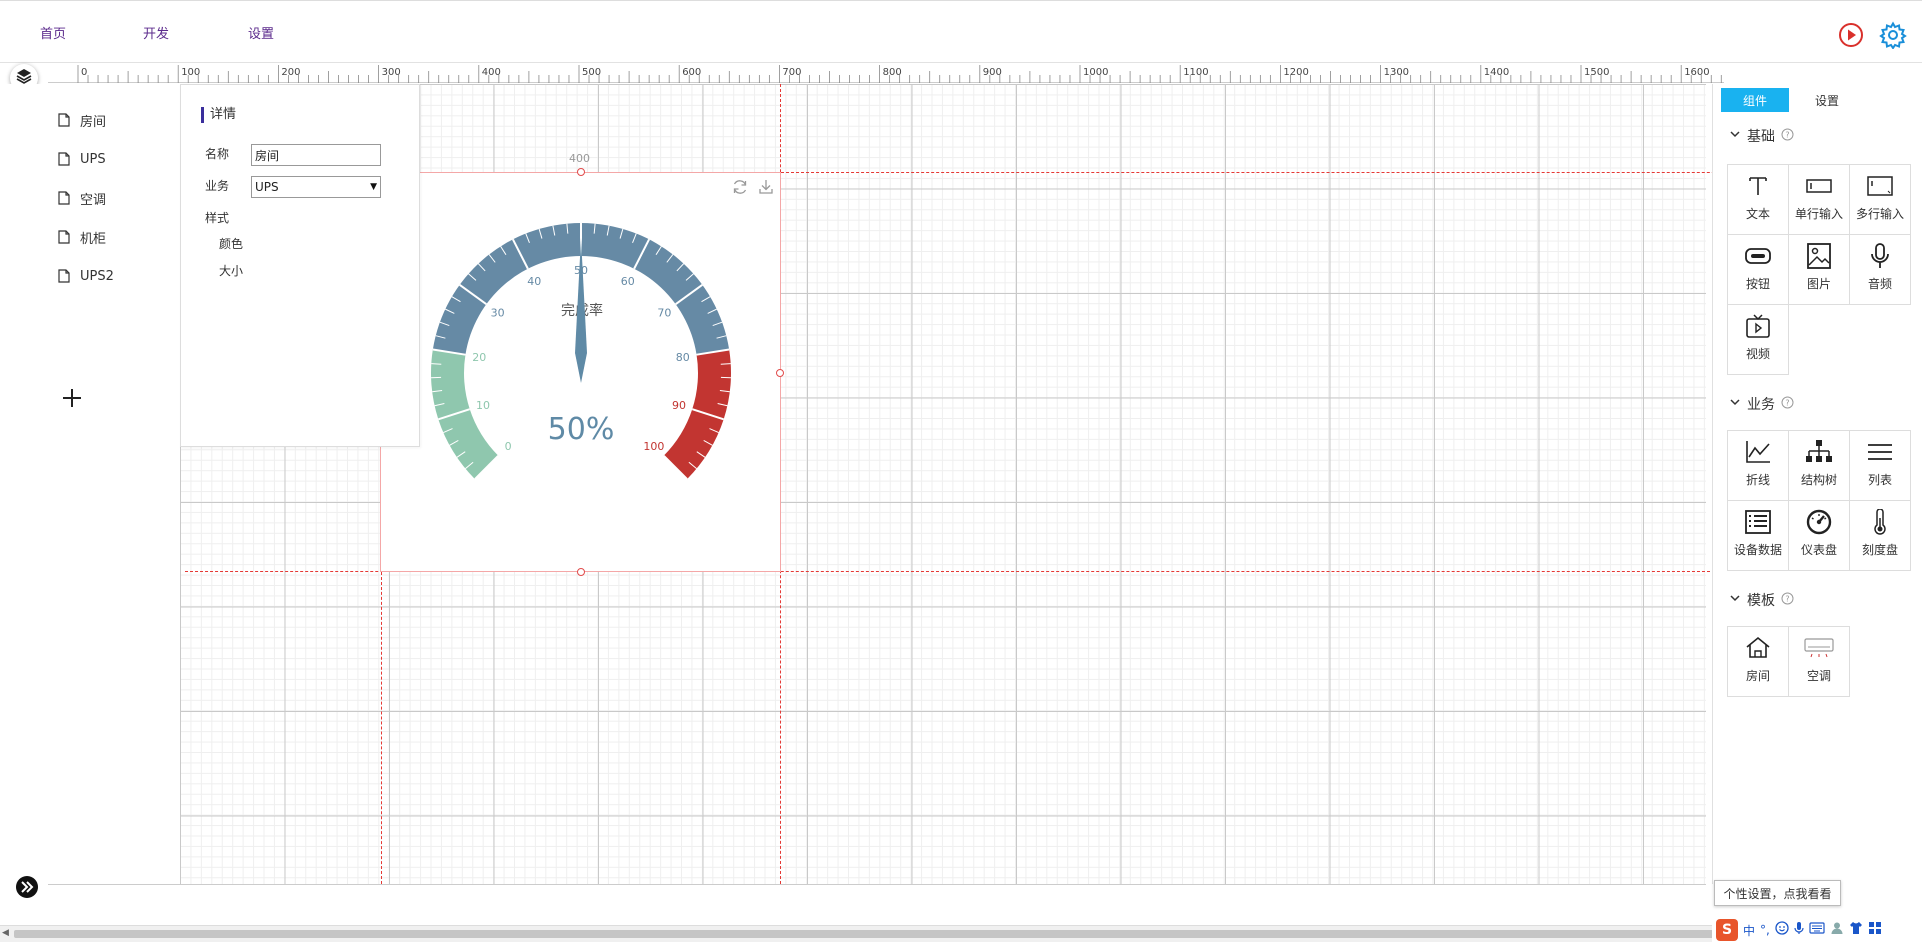 This screenshot has width=1922, height=942. I want to click on ruler-label: 500, so click(591, 72).